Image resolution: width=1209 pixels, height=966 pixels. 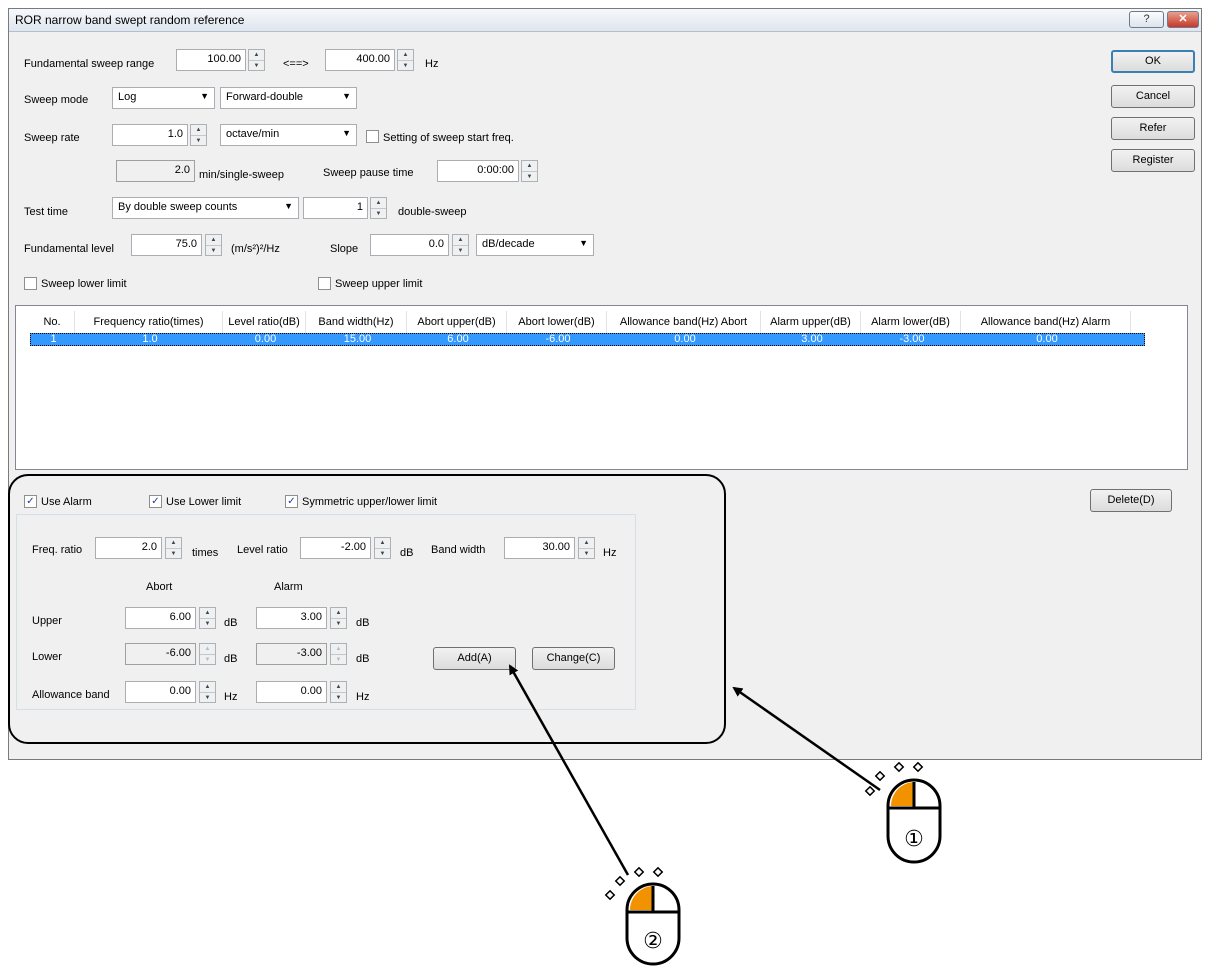 I want to click on mouse-icon-two: ②, so click(x=642, y=916).